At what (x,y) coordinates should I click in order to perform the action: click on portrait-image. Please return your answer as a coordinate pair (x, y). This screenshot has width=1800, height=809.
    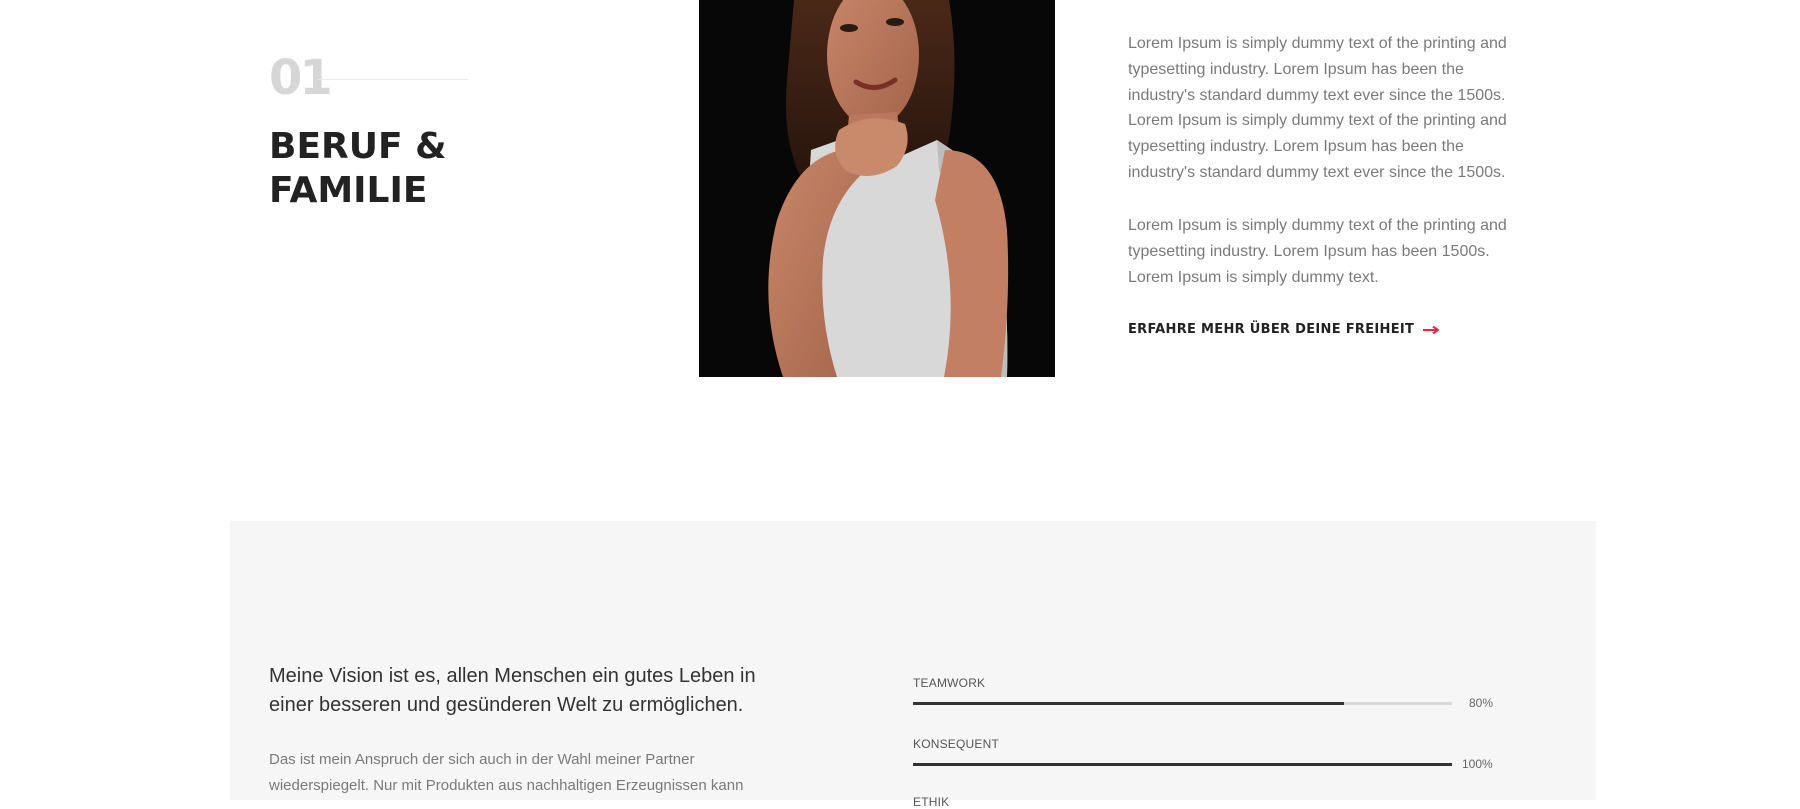
    Looking at the image, I should click on (877, 188).